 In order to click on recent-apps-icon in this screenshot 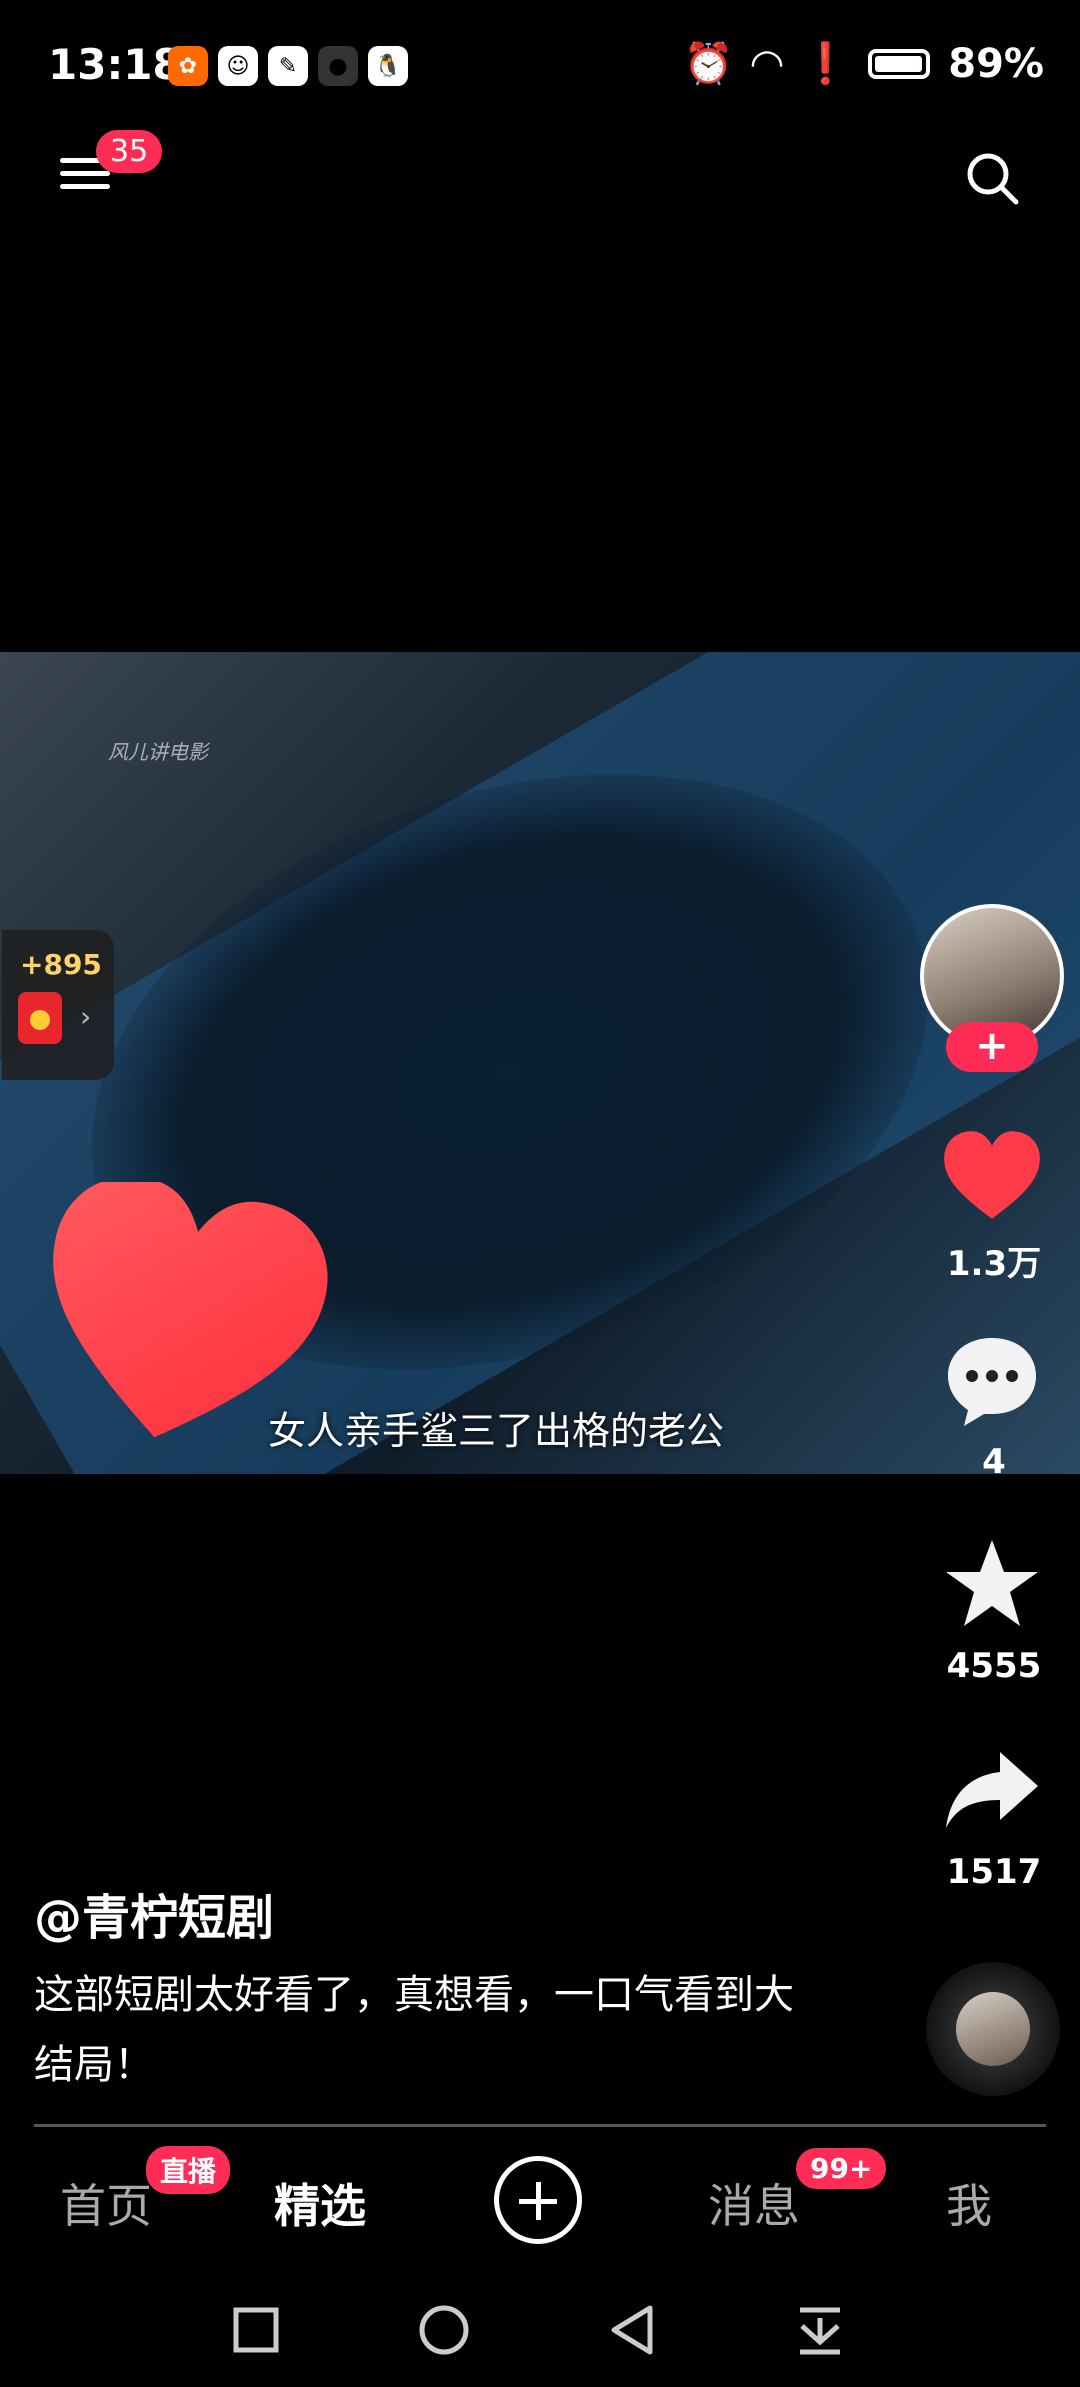, I will do `click(256, 2330)`.